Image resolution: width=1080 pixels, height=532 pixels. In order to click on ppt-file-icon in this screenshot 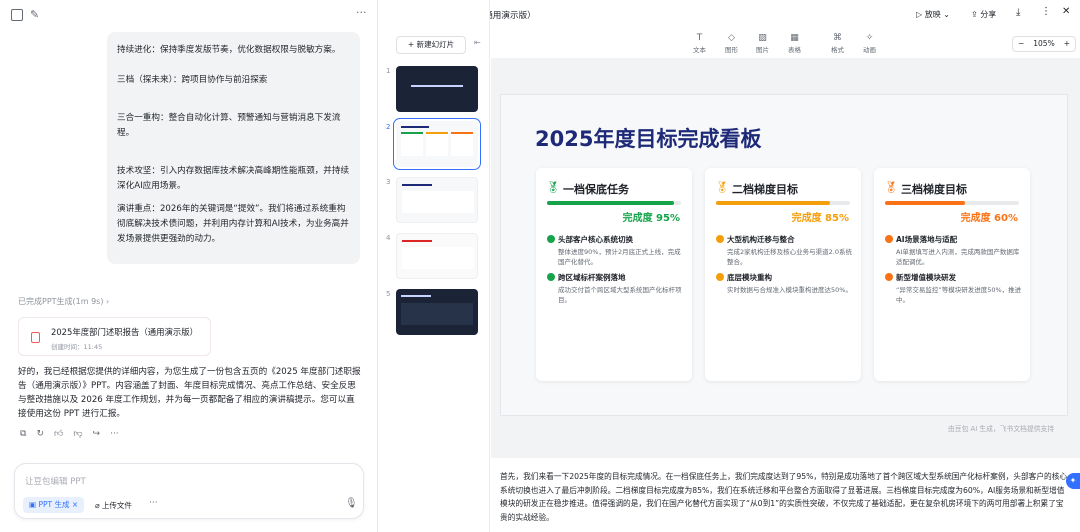, I will do `click(35, 337)`.